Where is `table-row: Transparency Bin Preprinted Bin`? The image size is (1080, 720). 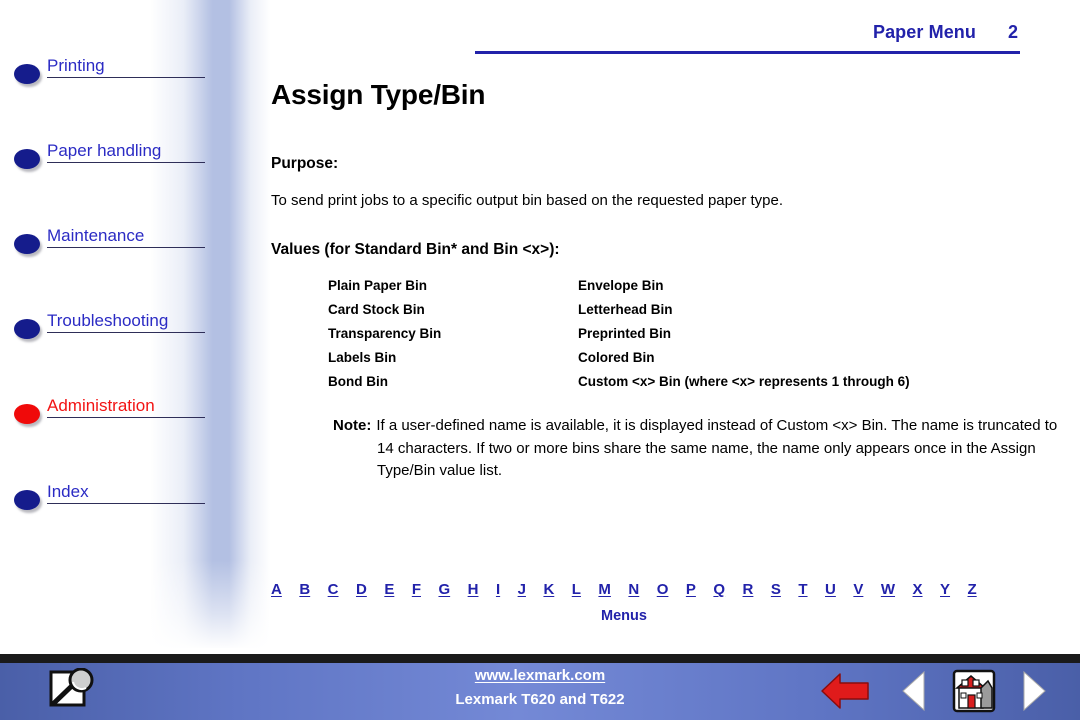 table-row: Transparency Bin Preprinted Bin is located at coordinates (619, 338).